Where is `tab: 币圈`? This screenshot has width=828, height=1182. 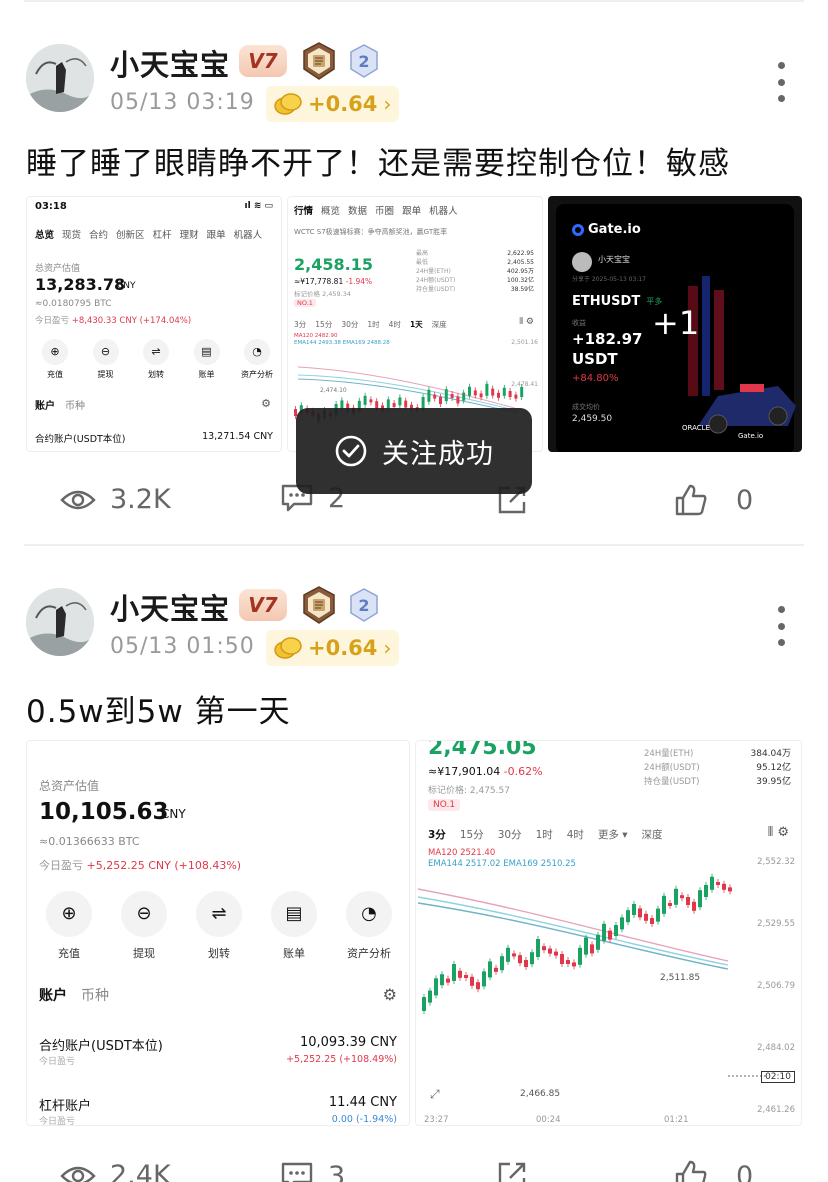 tab: 币圈 is located at coordinates (384, 210).